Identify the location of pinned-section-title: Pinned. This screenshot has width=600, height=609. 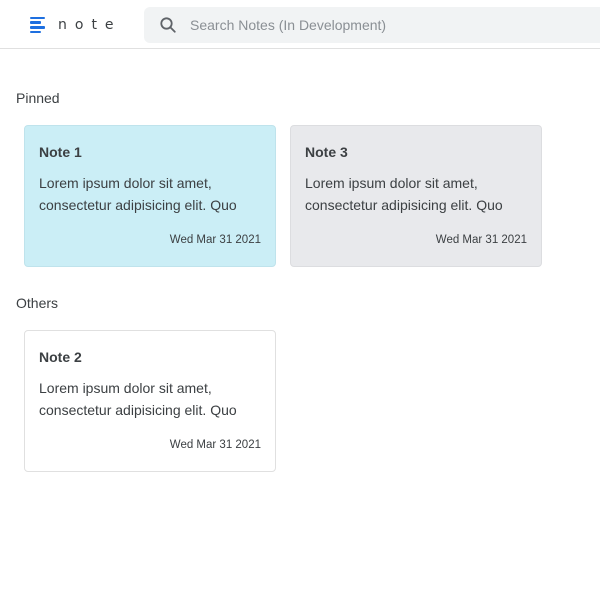
(38, 98).